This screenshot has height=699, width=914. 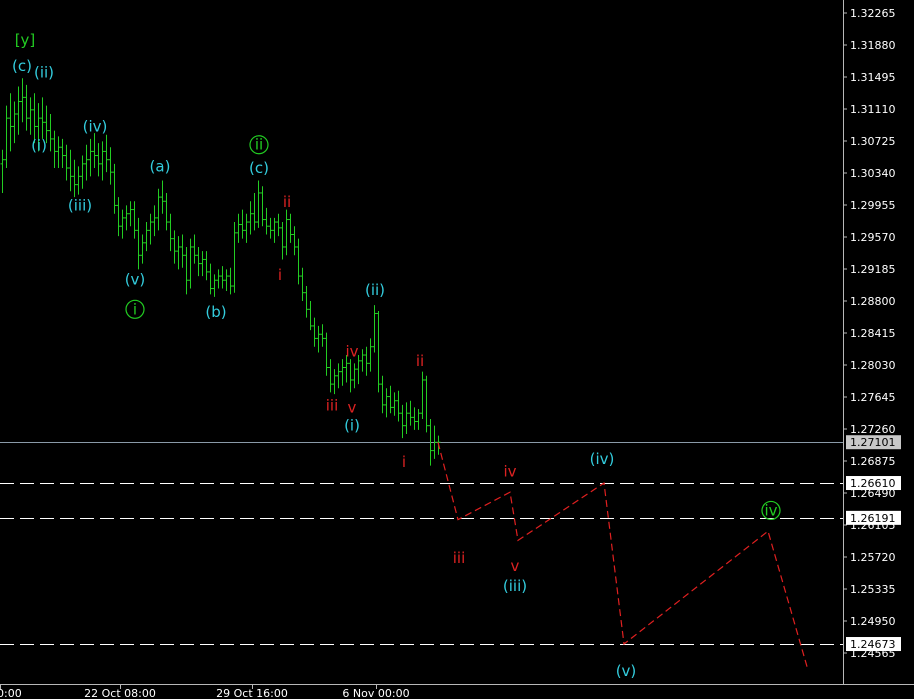 I want to click on projection-line, so click(x=623, y=556).